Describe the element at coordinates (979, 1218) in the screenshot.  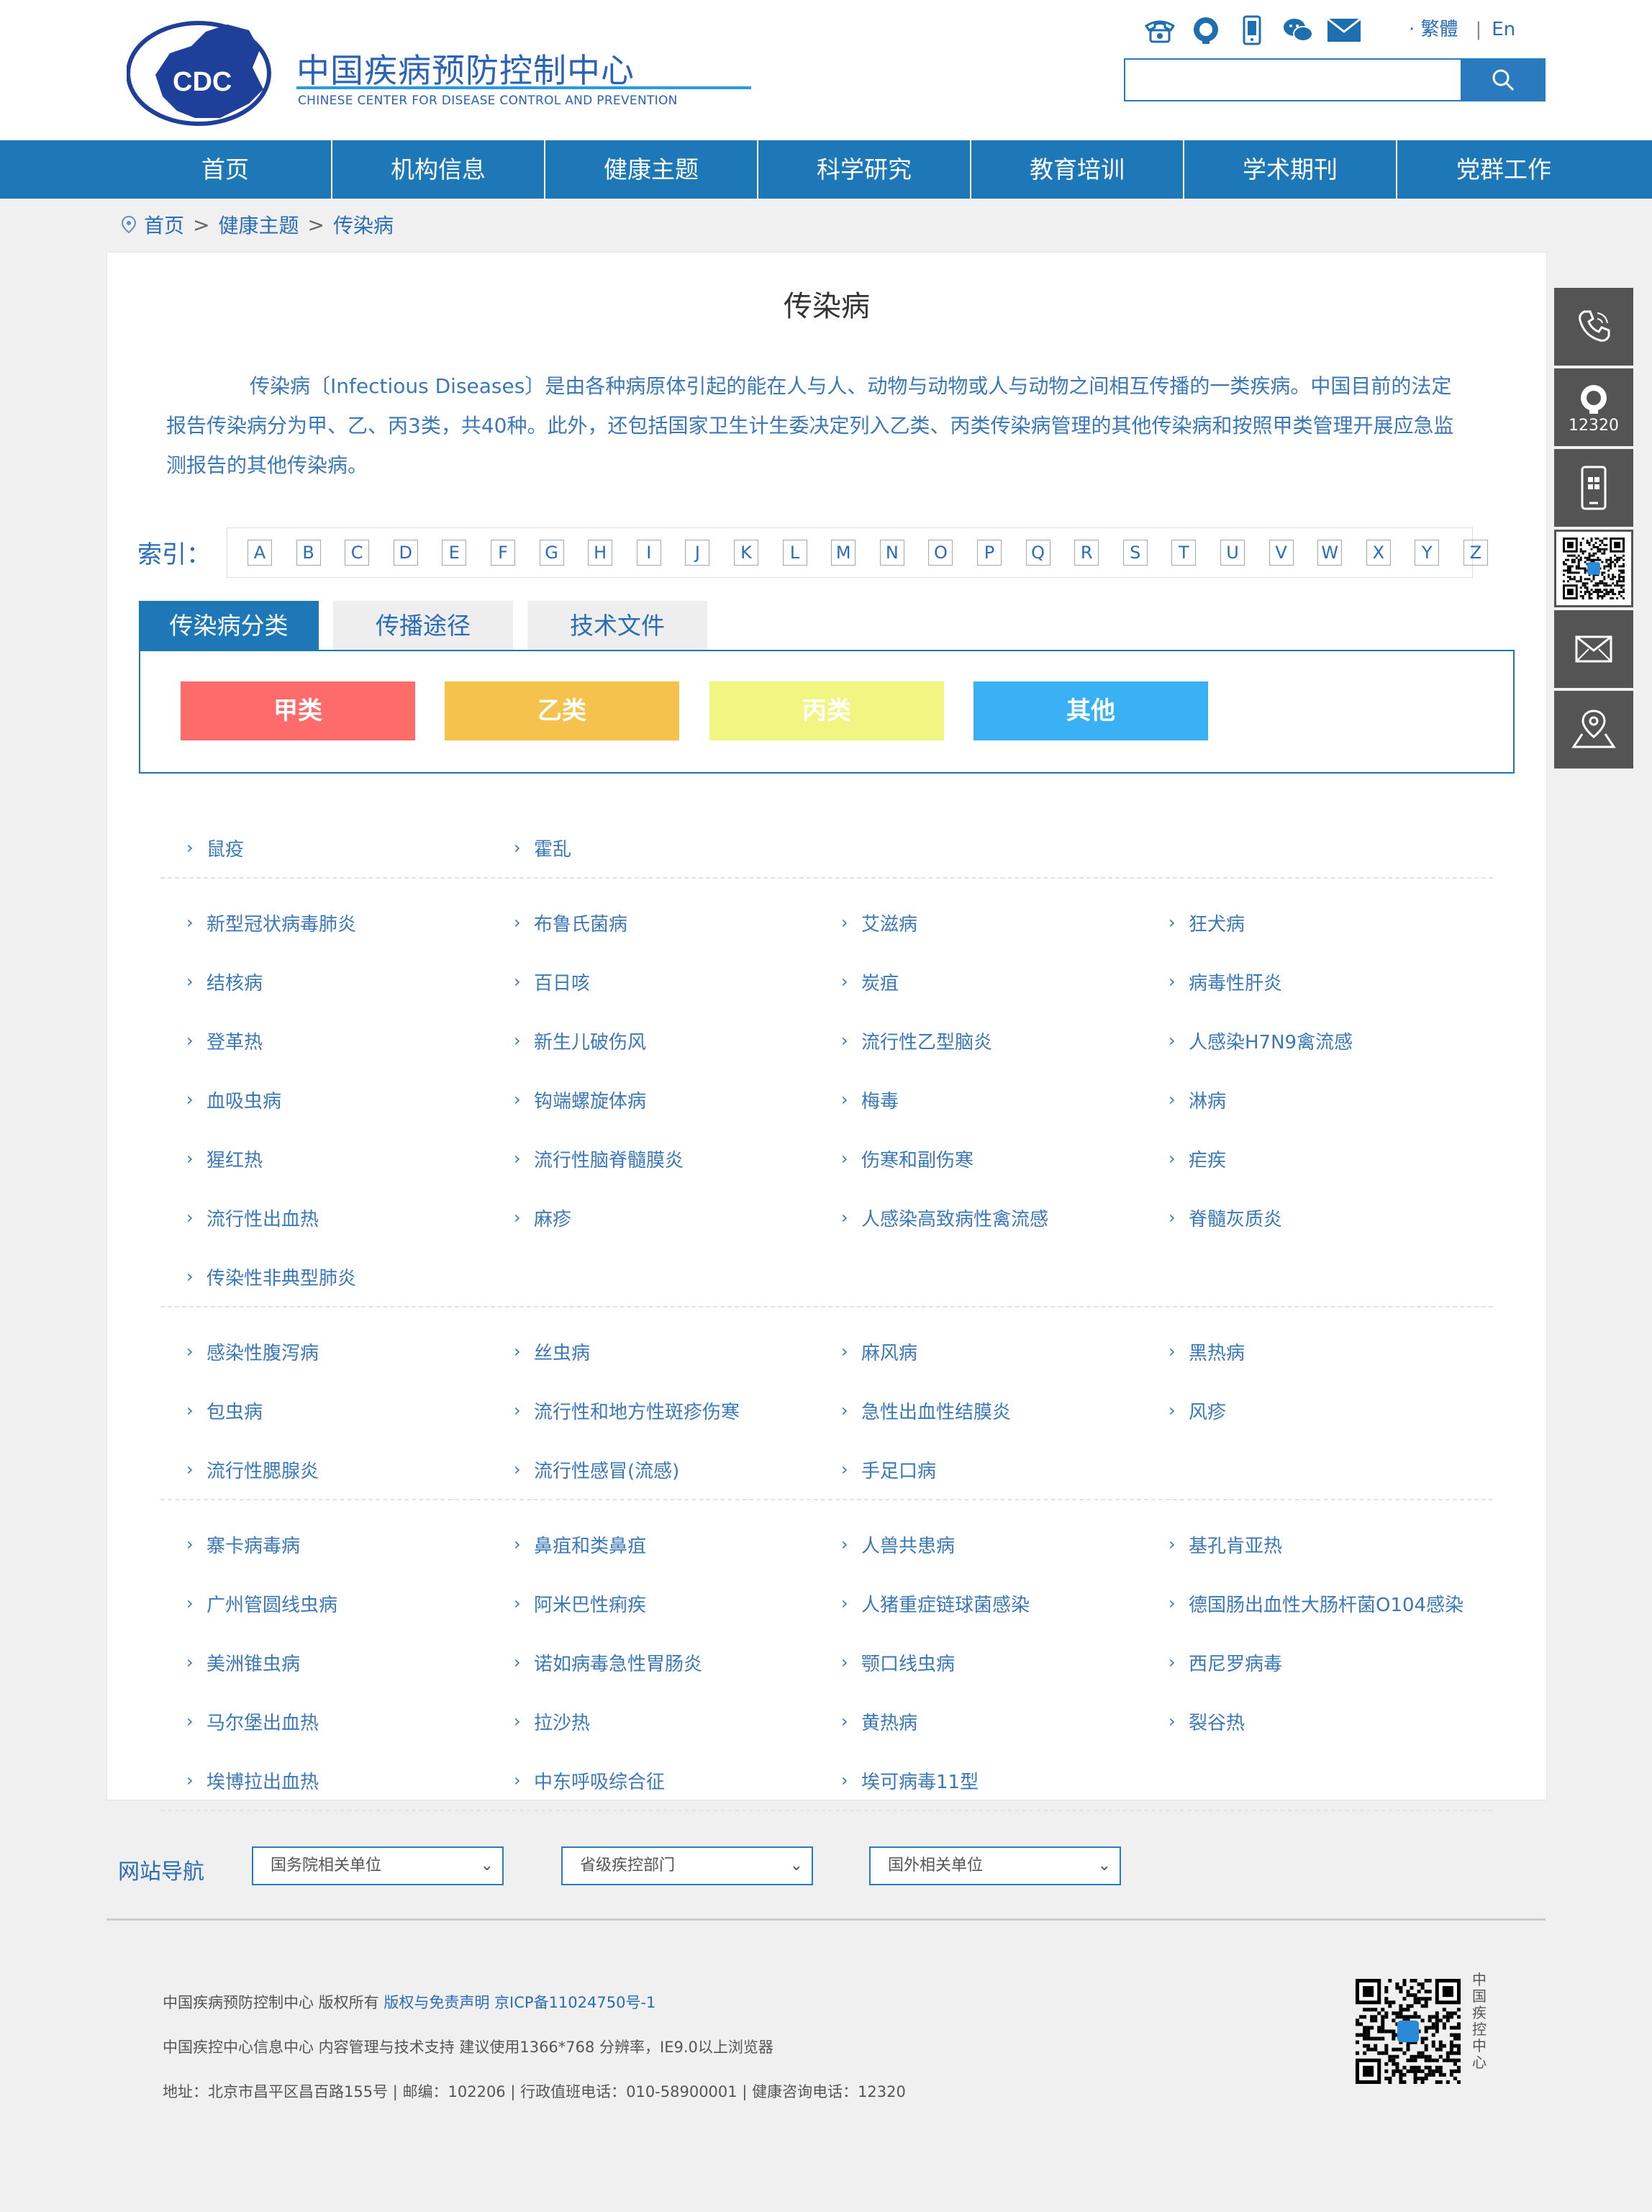
I see `disease-link: › 人感染高致病性禽流感` at that location.